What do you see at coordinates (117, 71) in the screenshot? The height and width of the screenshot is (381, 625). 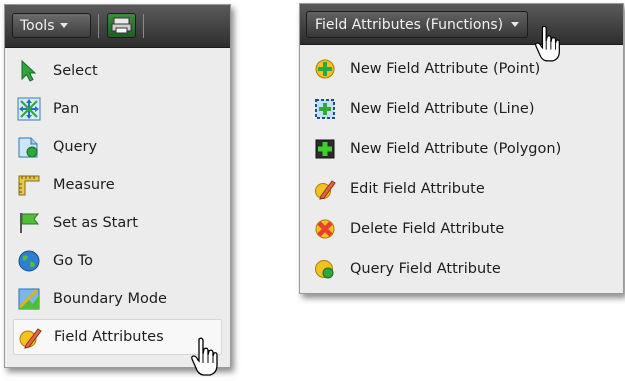 I see `menu-item-select: Select` at bounding box center [117, 71].